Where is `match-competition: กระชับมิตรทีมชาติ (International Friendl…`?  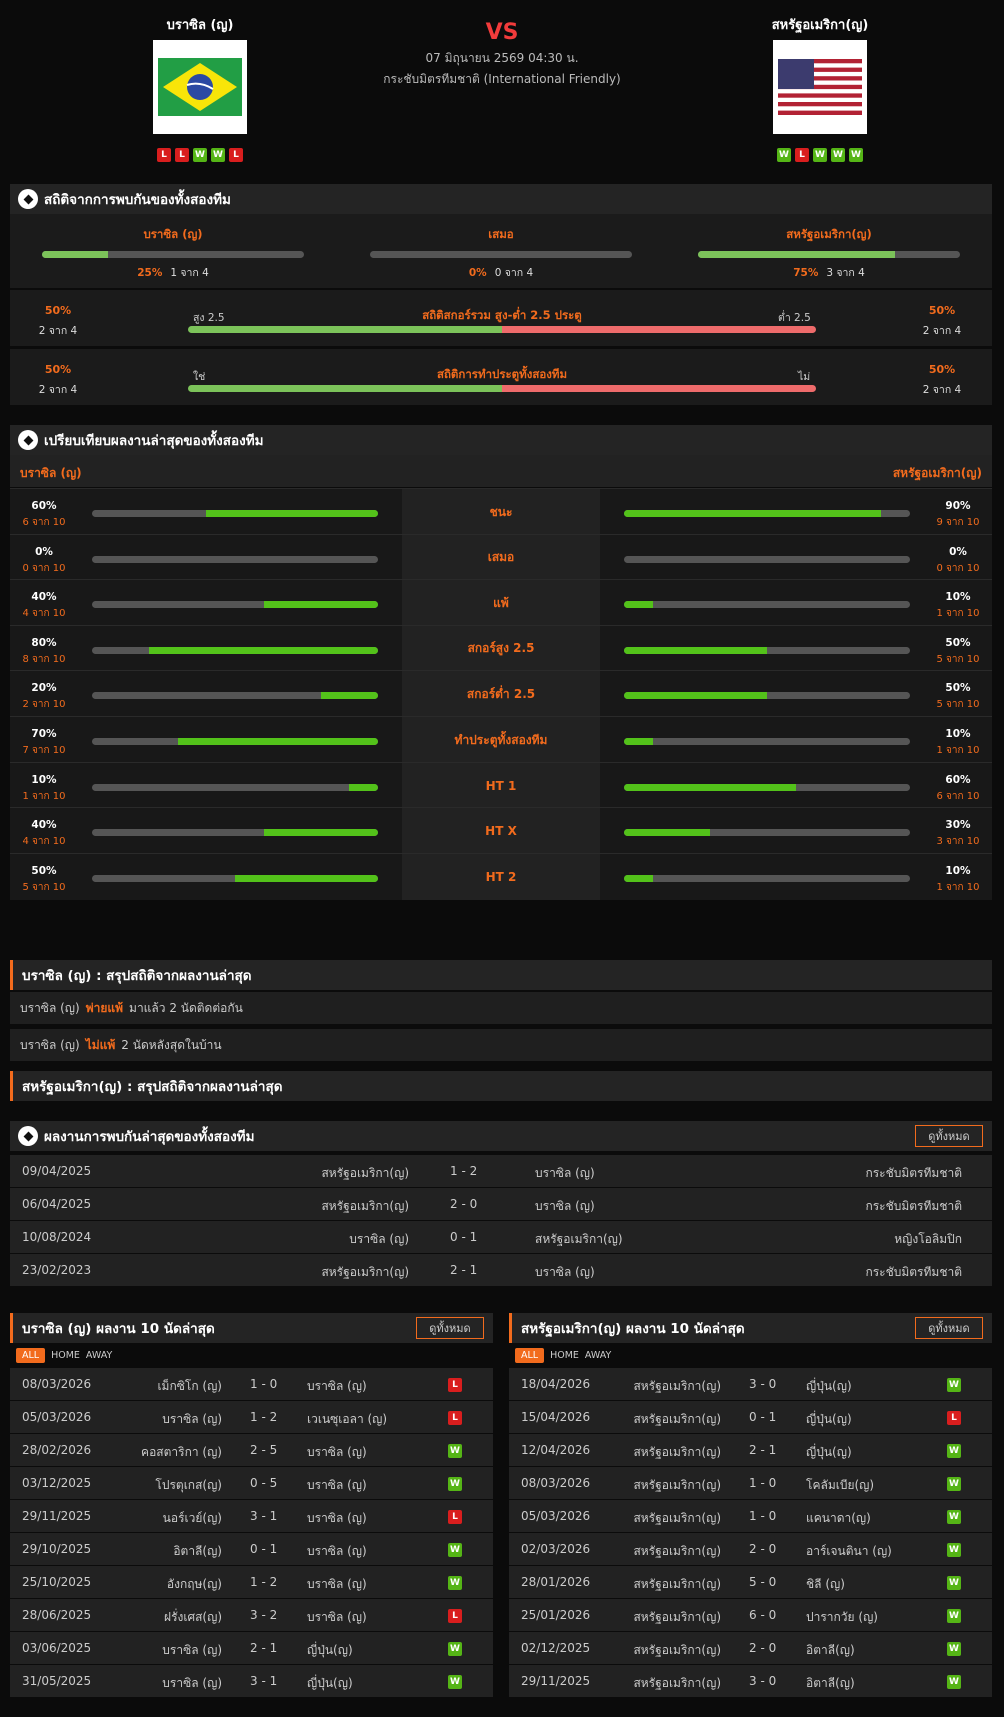 match-competition: กระชับมิตรทีมชาติ (International Friendl… is located at coordinates (502, 79).